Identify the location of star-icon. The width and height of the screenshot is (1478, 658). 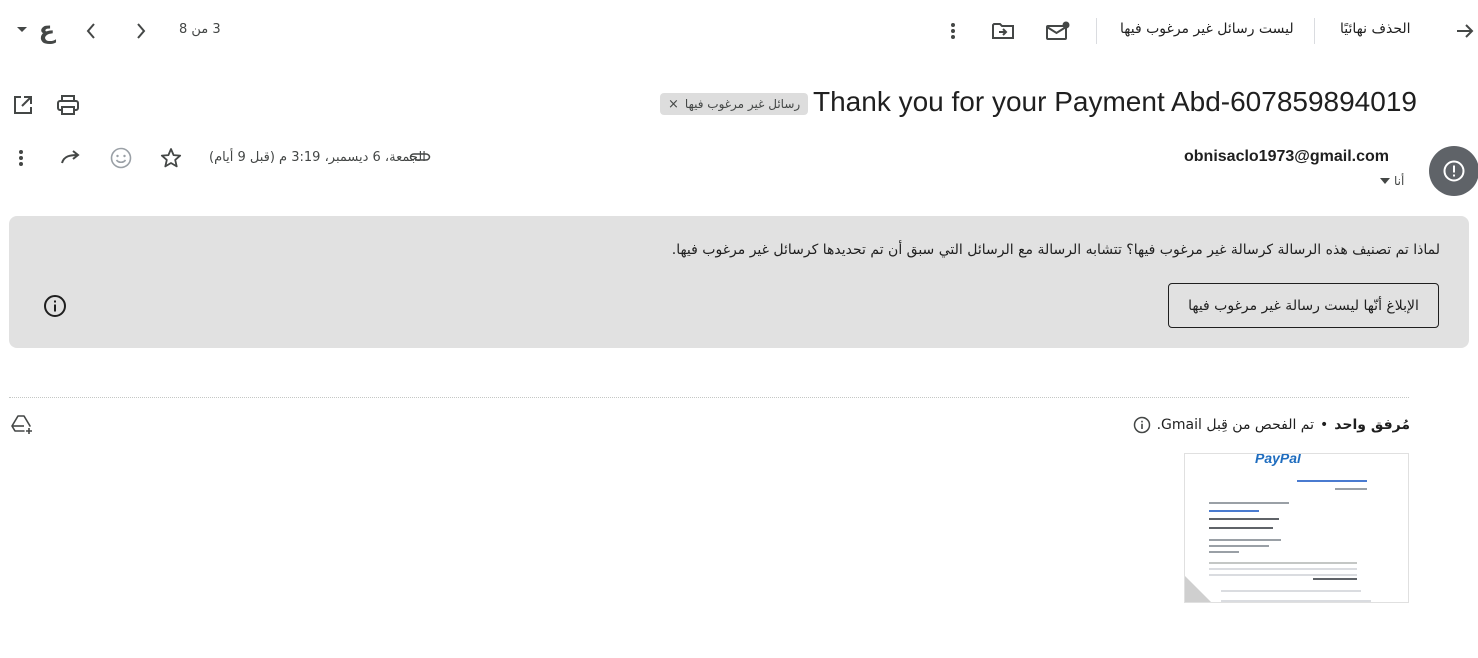
(171, 158).